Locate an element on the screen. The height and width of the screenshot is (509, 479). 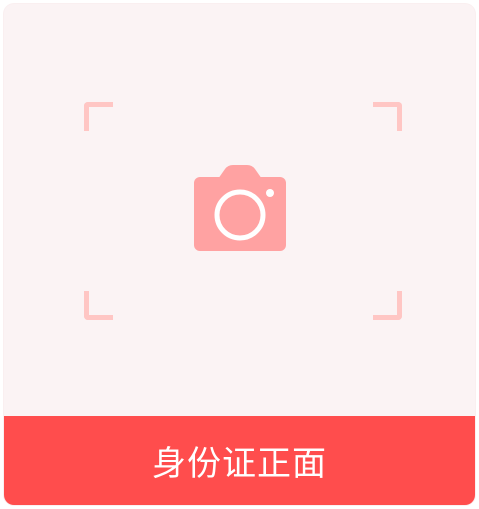
scan-frame-corner-bottom-left is located at coordinates (98, 305).